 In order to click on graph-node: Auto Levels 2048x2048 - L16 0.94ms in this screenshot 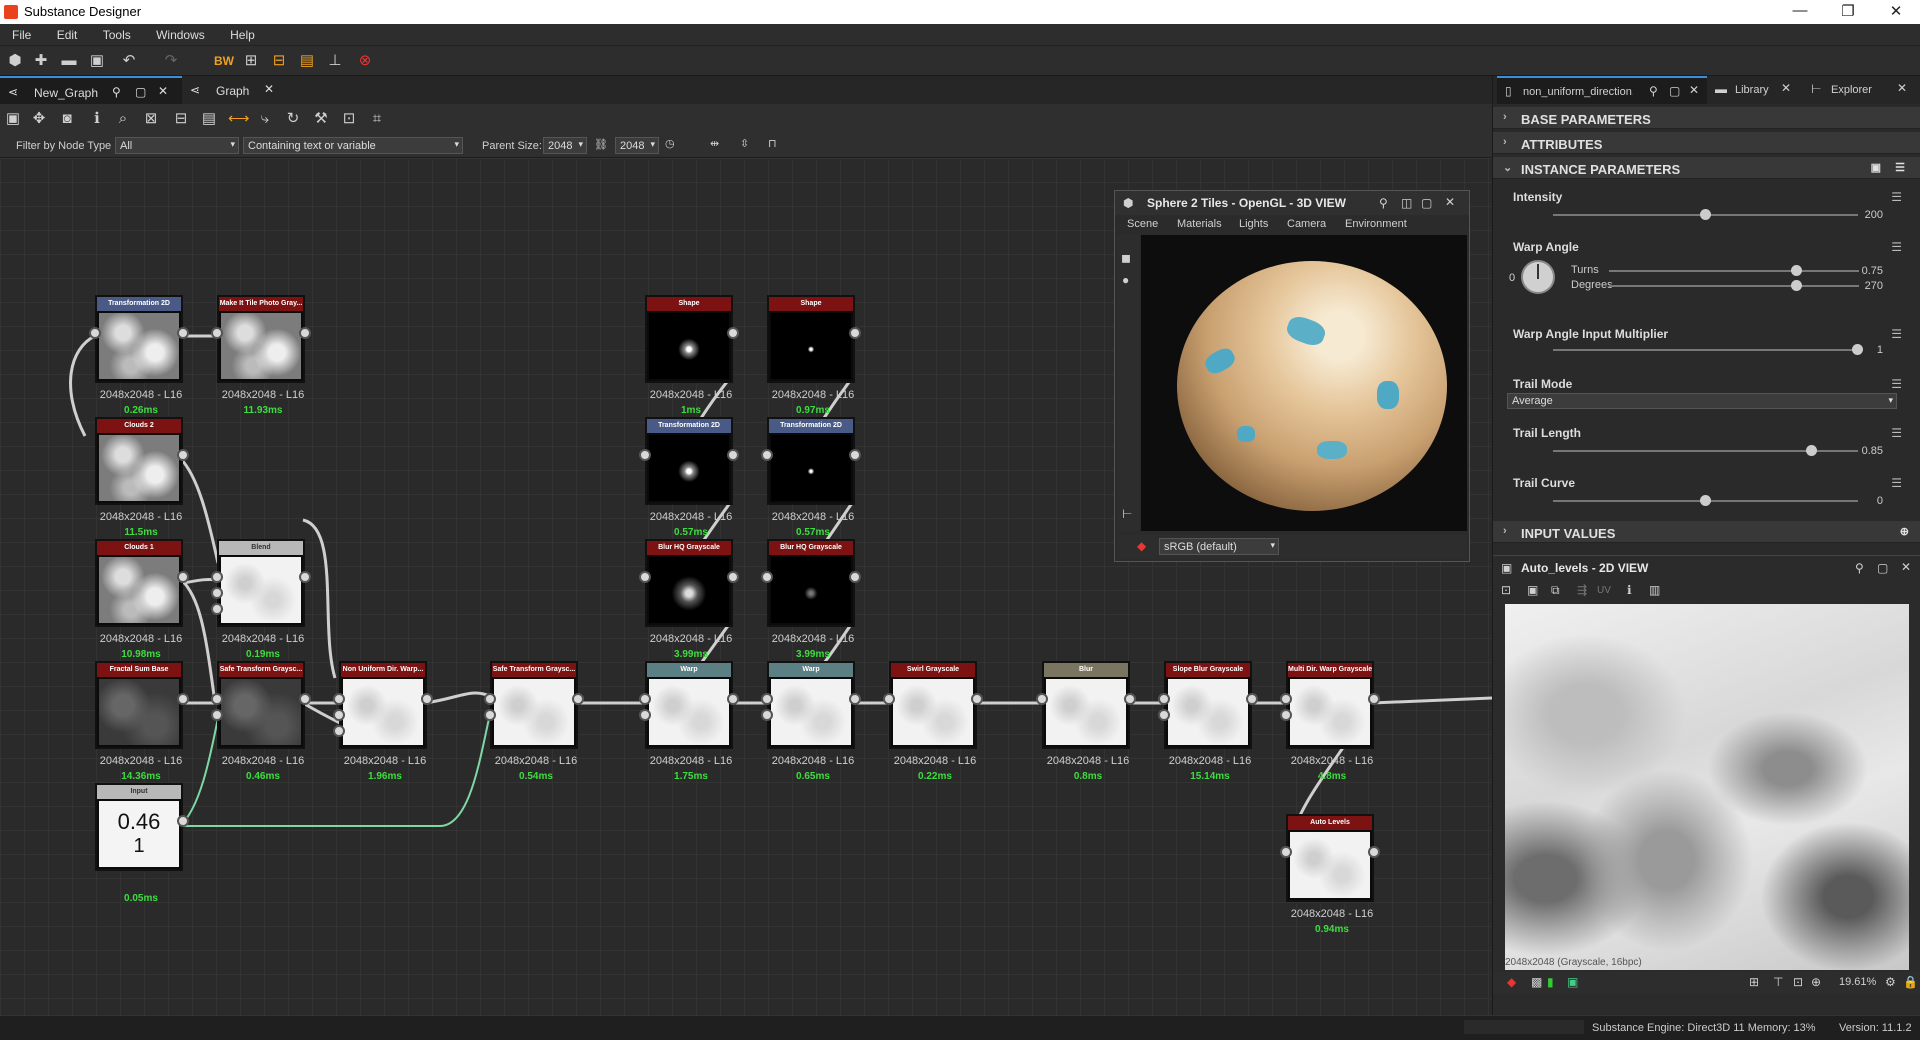, I will do `click(1330, 874)`.